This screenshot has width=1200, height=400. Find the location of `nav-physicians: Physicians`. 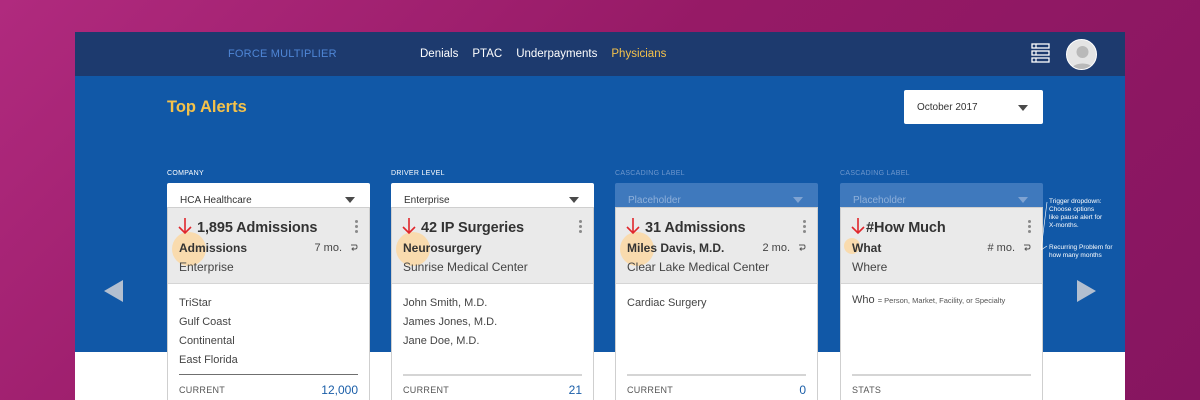

nav-physicians: Physicians is located at coordinates (638, 54).